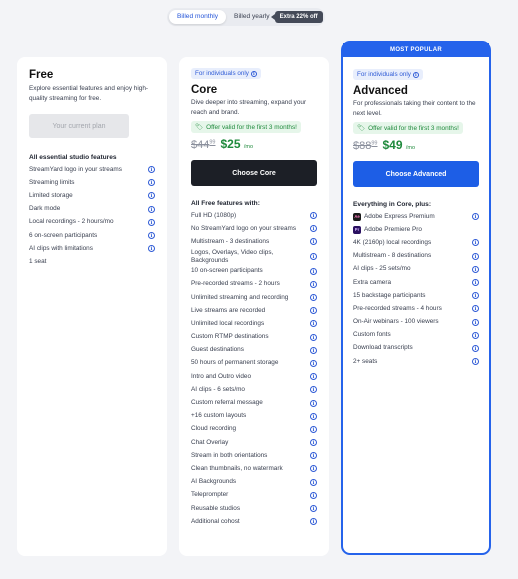 The image size is (518, 579). I want to click on feature-item: Pr Adobe Premiere Pro, so click(416, 229).